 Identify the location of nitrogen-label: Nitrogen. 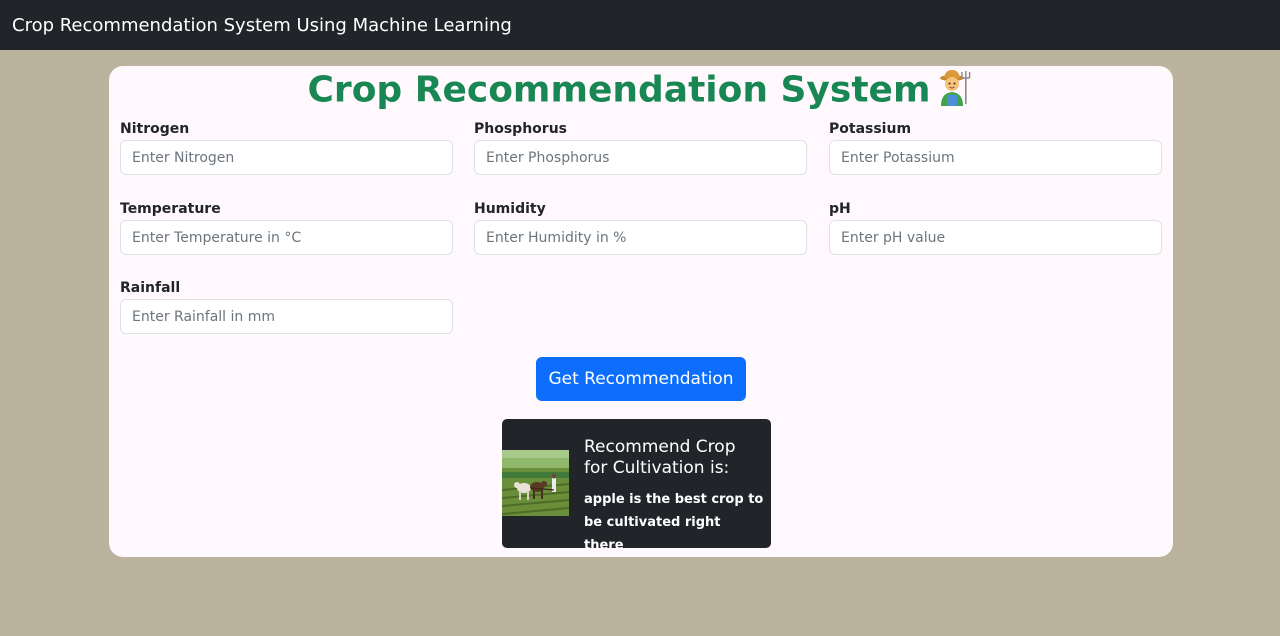
(155, 129).